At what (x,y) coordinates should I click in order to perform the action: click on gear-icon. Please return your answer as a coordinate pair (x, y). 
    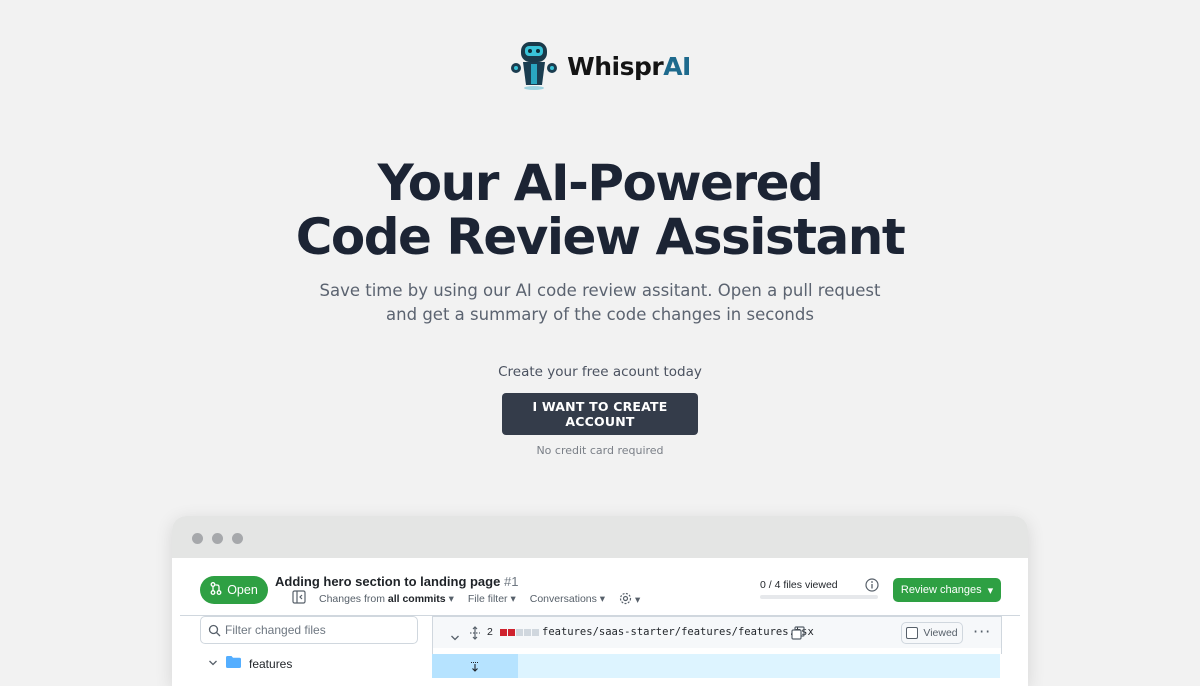
    Looking at the image, I should click on (625, 599).